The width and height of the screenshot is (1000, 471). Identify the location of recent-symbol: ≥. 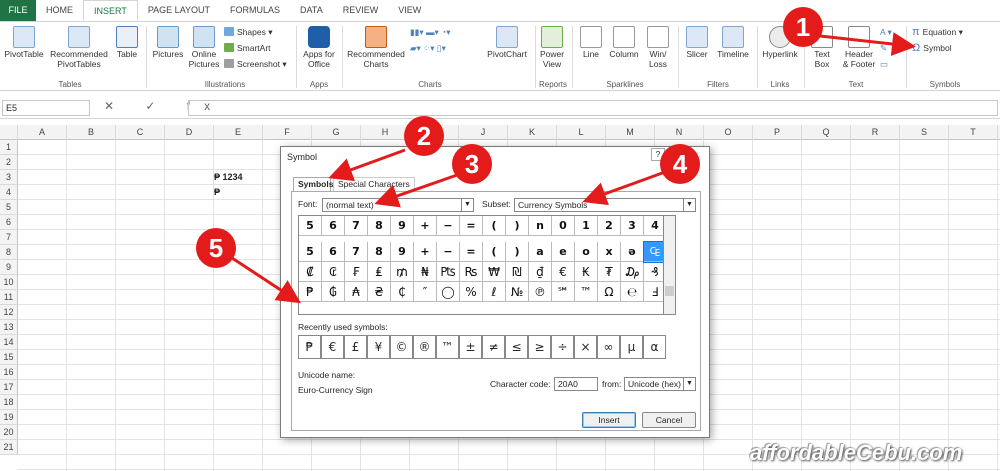
(539, 347).